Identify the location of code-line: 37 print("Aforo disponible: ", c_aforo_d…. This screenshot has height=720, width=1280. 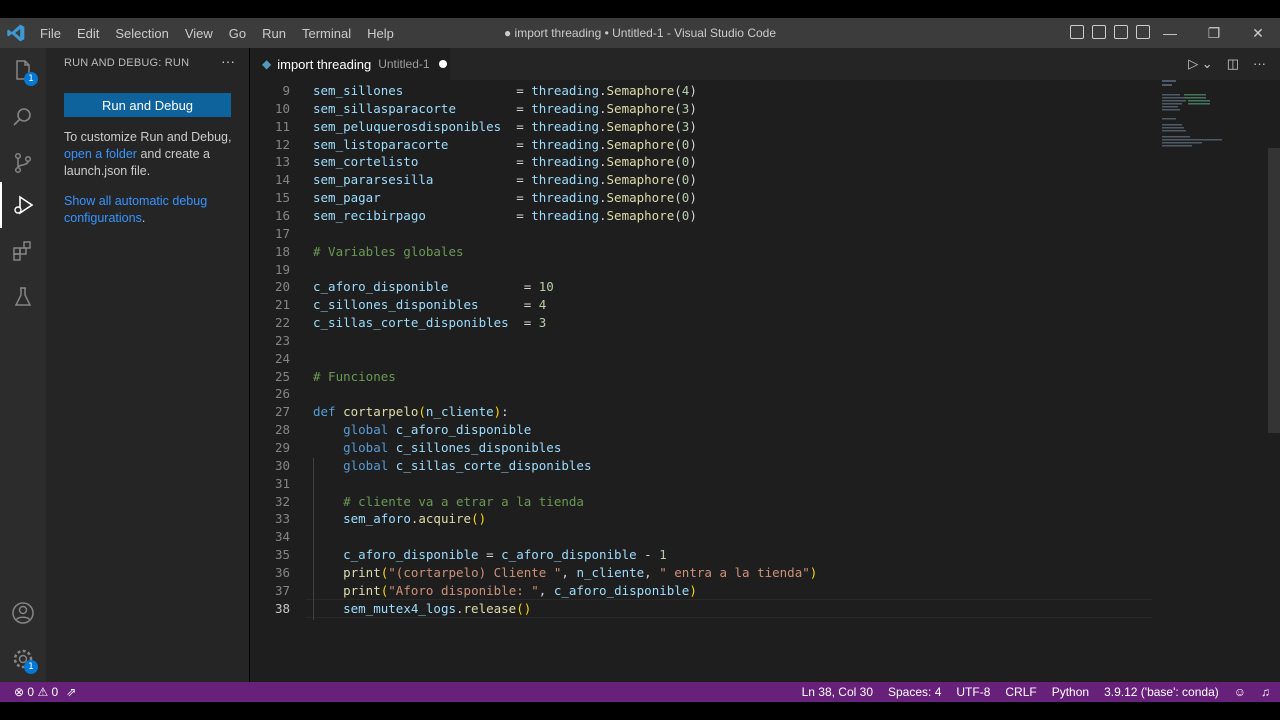
(700, 591).